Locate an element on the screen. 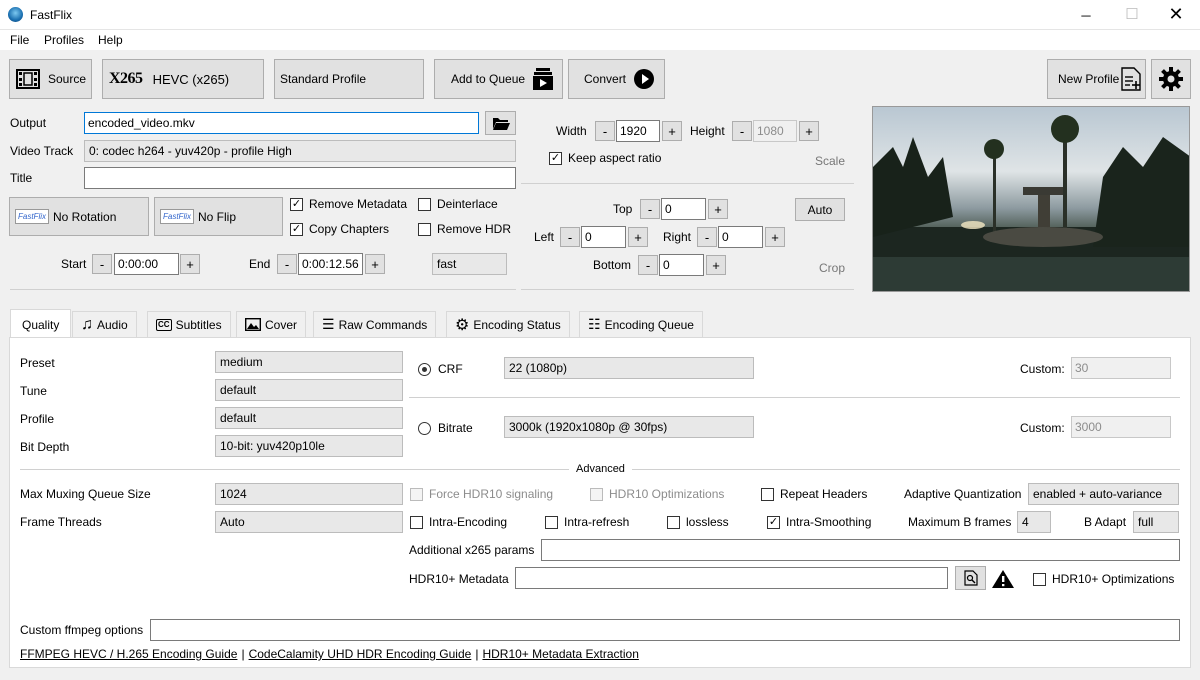 The height and width of the screenshot is (680, 1200). title-input is located at coordinates (300, 178).